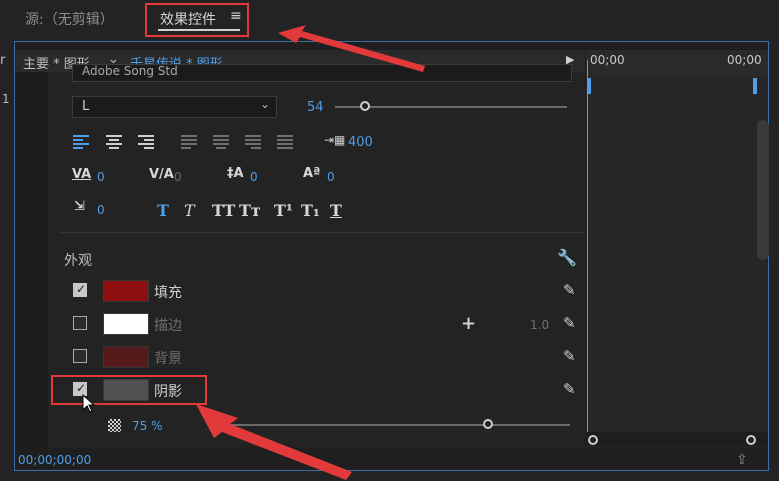 This screenshot has height=481, width=779. What do you see at coordinates (351, 48) in the screenshot?
I see `annotation-arrow-to-tab` at bounding box center [351, 48].